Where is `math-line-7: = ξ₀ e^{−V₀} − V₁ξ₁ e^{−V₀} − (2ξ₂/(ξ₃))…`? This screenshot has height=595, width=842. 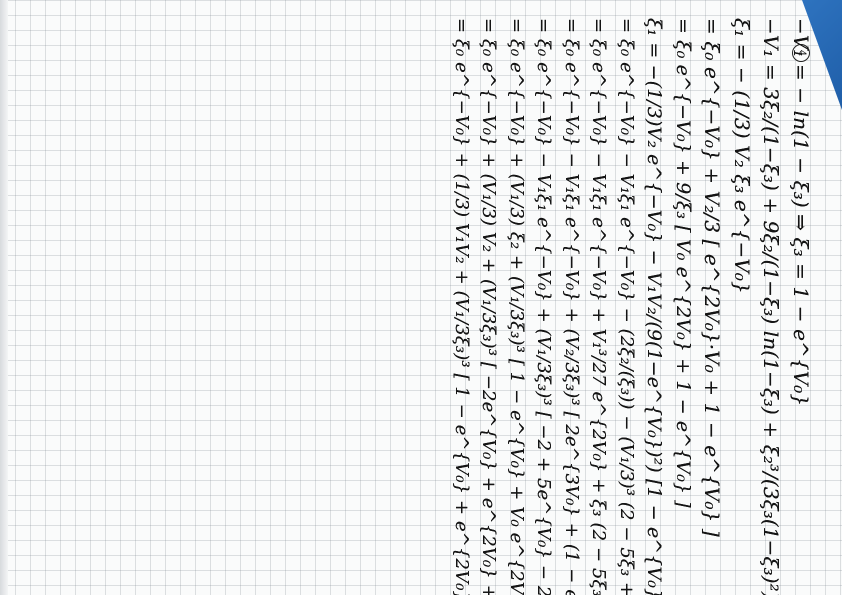 math-line-7: = ξ₀ e^{−V₀} − V₁ξ₁ e^{−V₀} − (2ξ₂/(ξ₃))… is located at coordinates (626, 306).